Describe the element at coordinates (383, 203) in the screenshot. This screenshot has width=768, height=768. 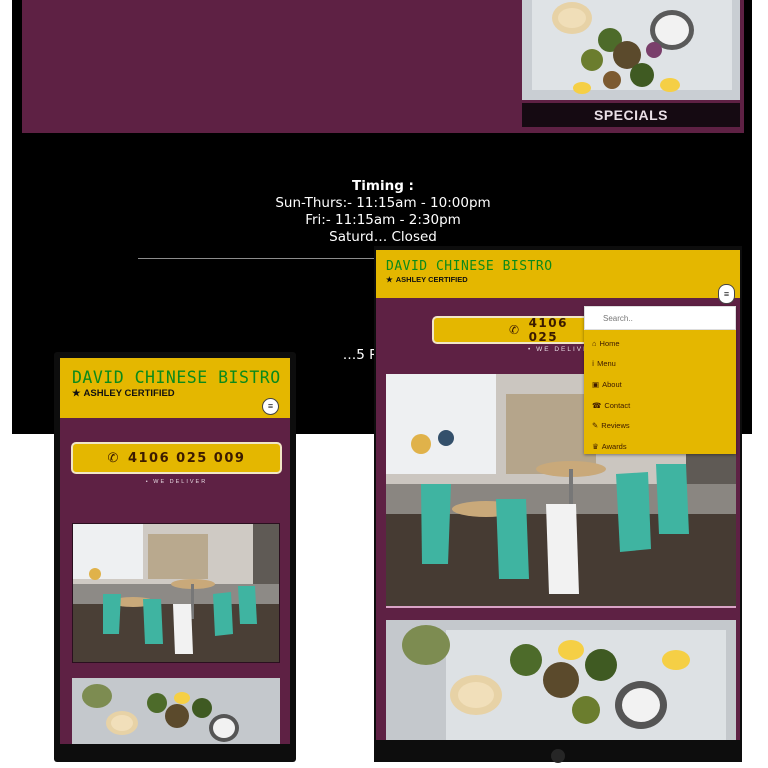
I see `timing-sun-thurs: Sun-Thurs:- 11:15am - 10:00pm` at that location.